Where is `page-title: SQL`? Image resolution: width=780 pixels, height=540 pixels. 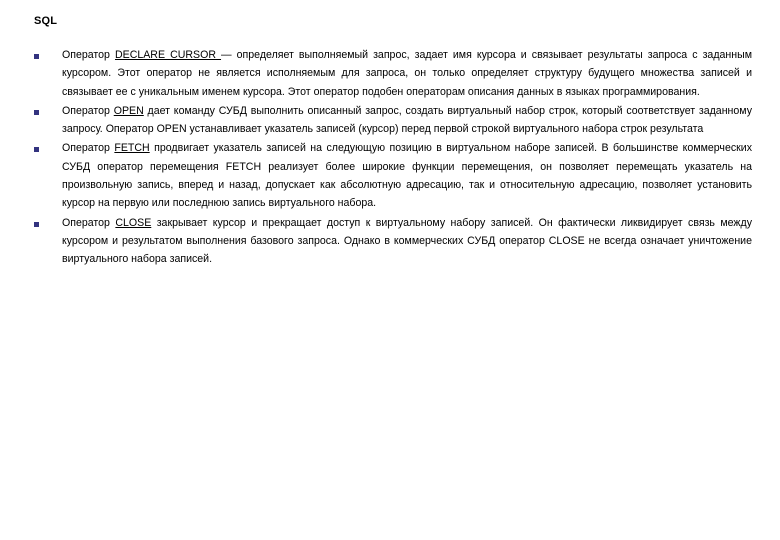 page-title: SQL is located at coordinates (46, 21).